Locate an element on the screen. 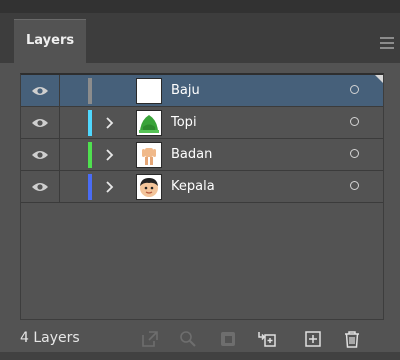 This screenshot has height=360, width=400. hamburger-menu-icon is located at coordinates (387, 43).